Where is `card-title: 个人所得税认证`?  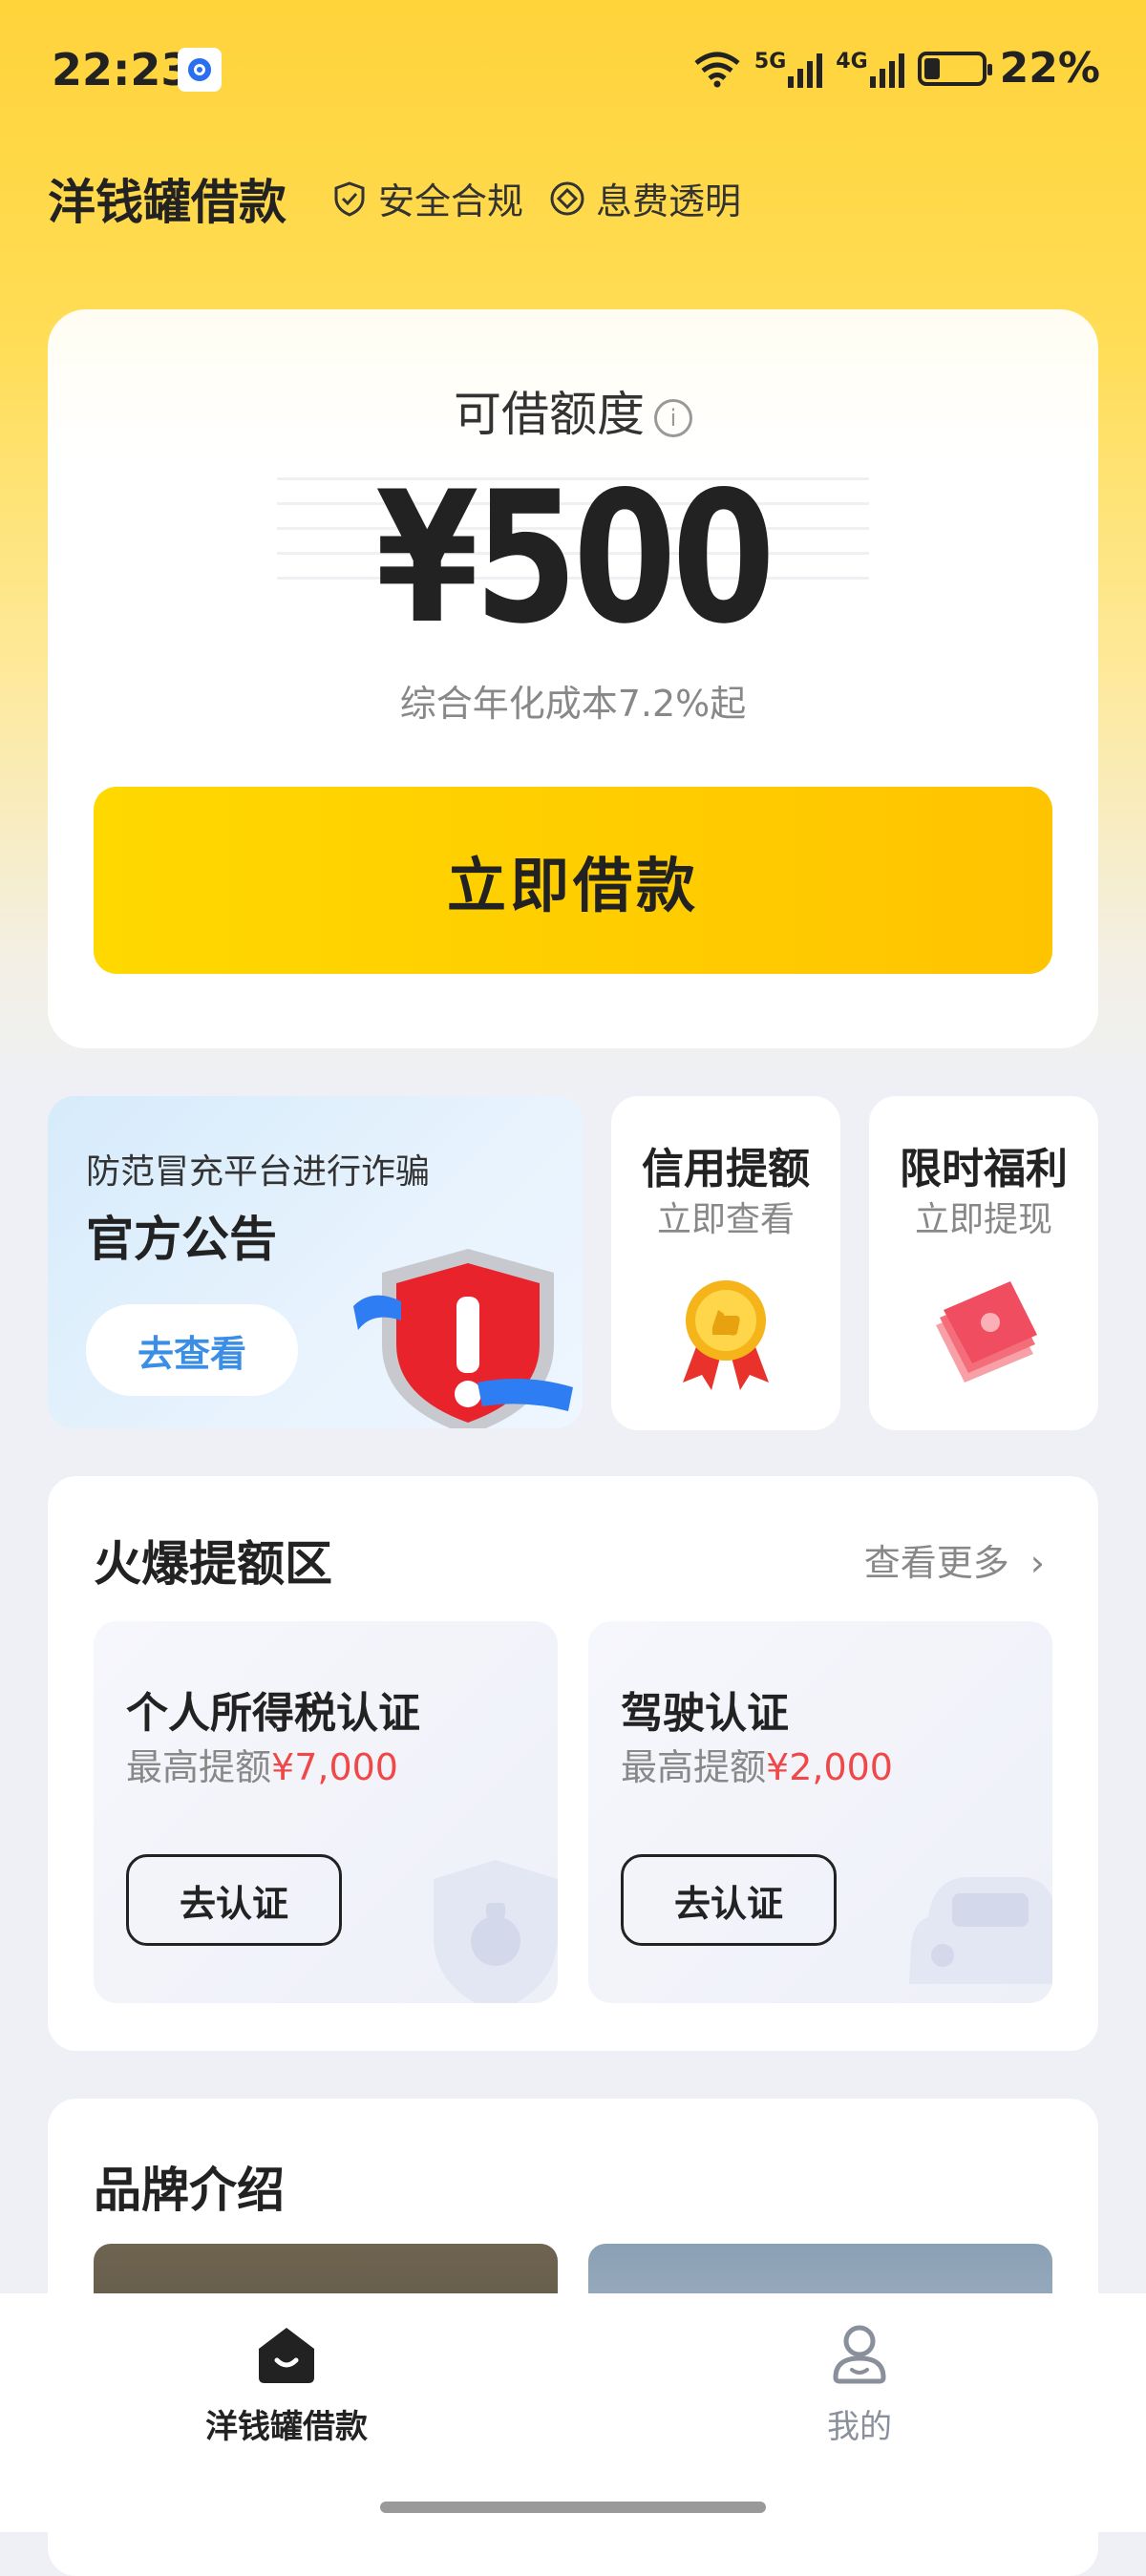 card-title: 个人所得税认证 is located at coordinates (273, 1713).